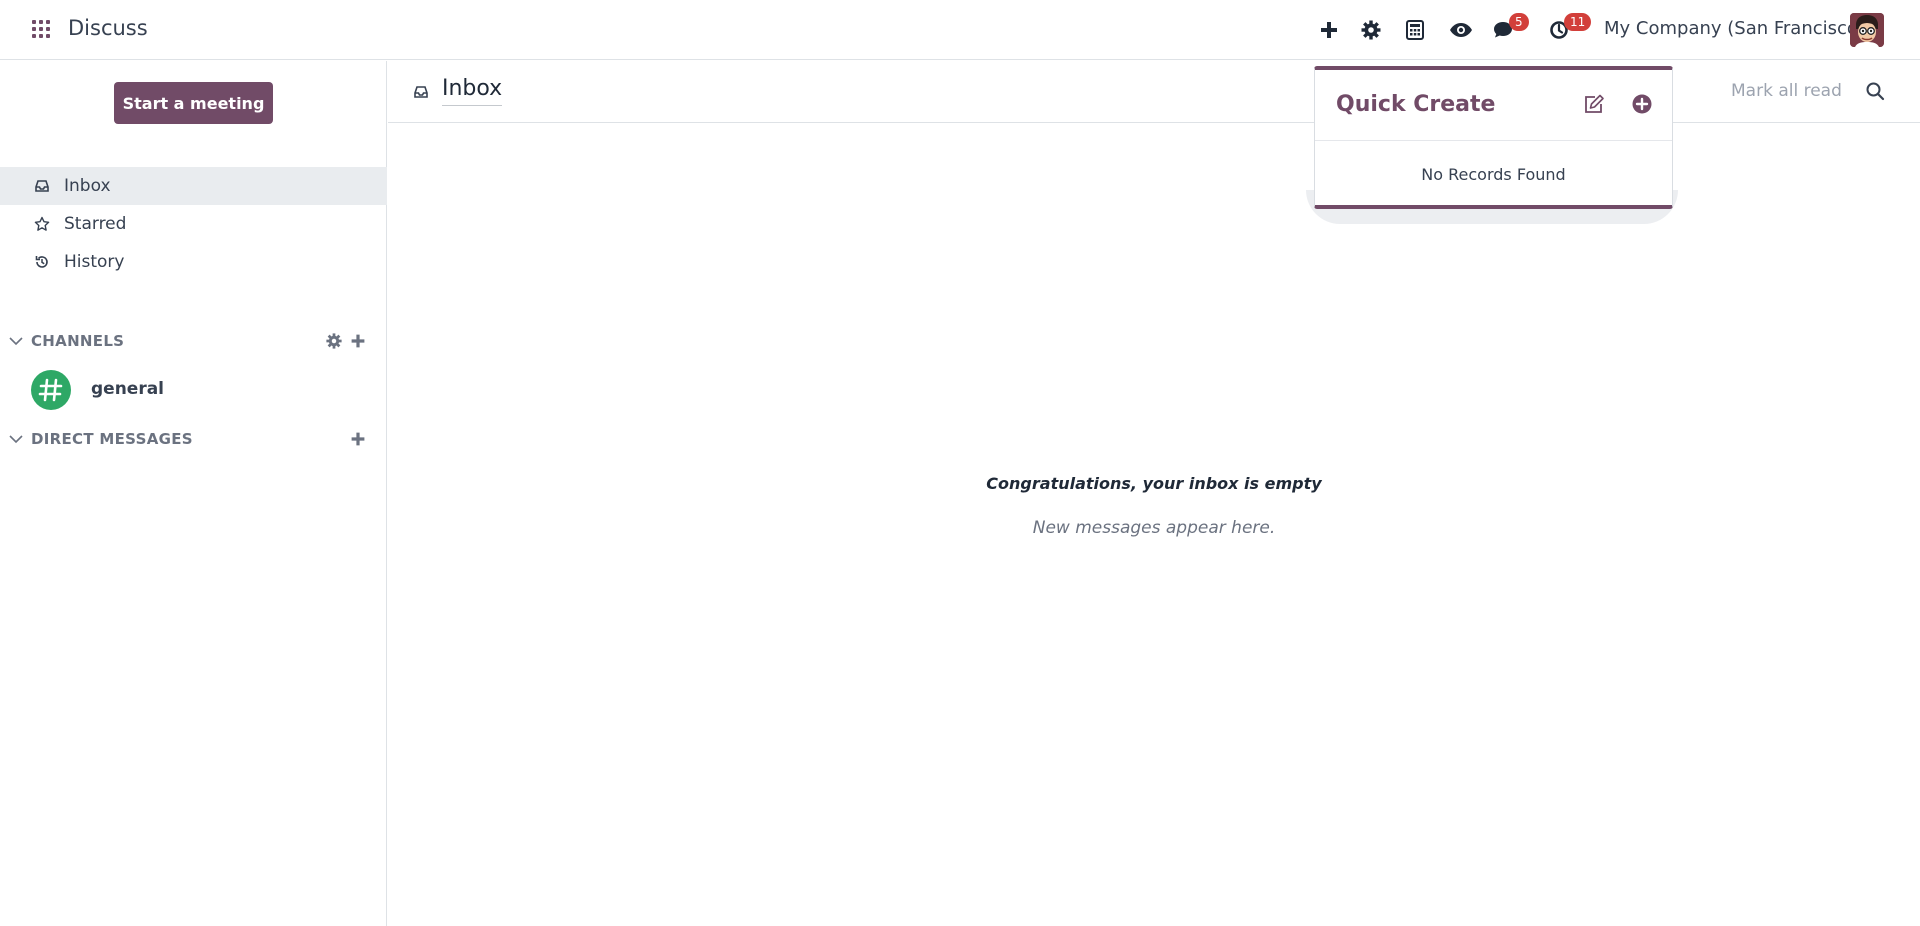 This screenshot has width=1920, height=926. I want to click on avatar-icon, so click(1867, 30).